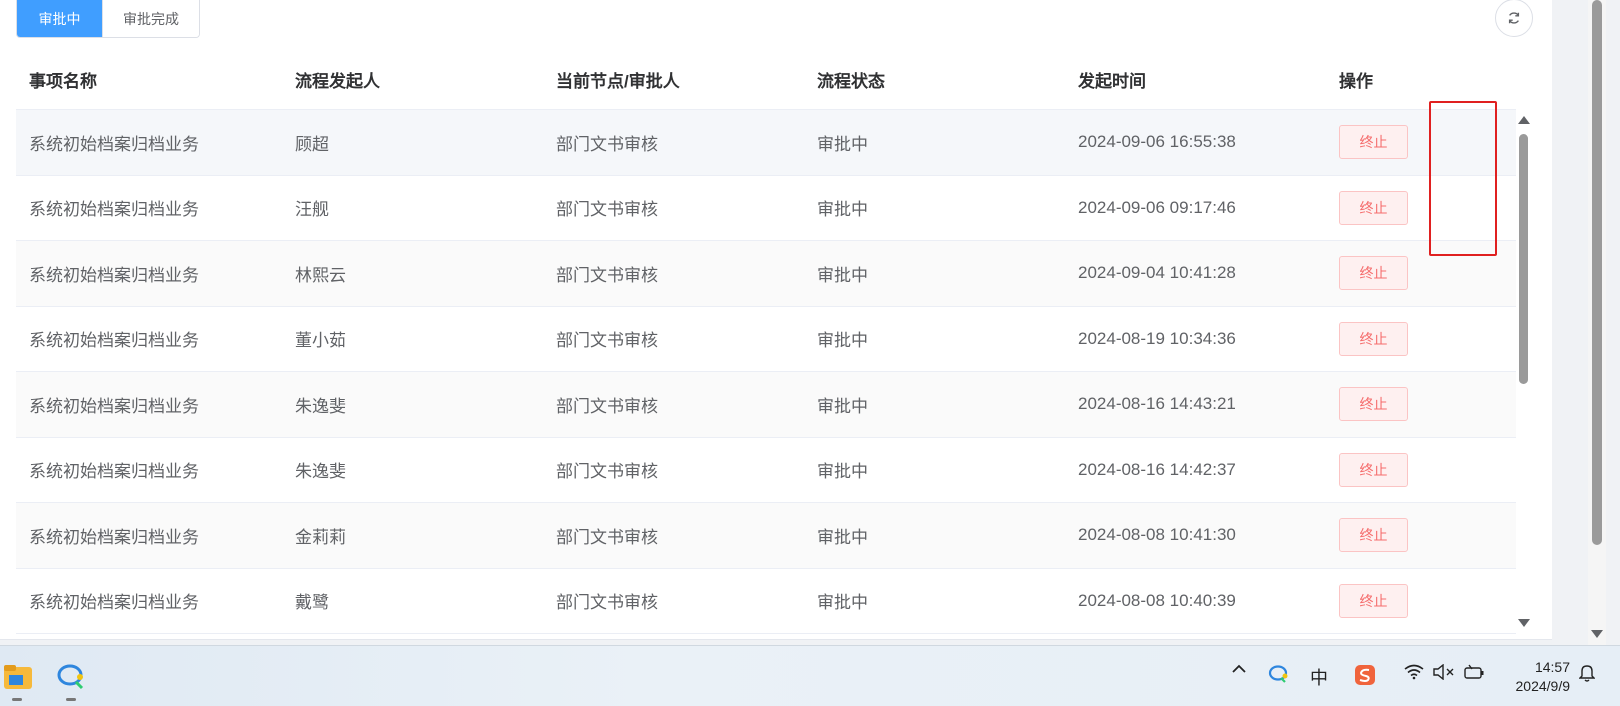 This screenshot has height=706, width=1620. Describe the element at coordinates (1157, 273) in the screenshot. I see `cell-time: 2024-09-04 10:41:28` at that location.